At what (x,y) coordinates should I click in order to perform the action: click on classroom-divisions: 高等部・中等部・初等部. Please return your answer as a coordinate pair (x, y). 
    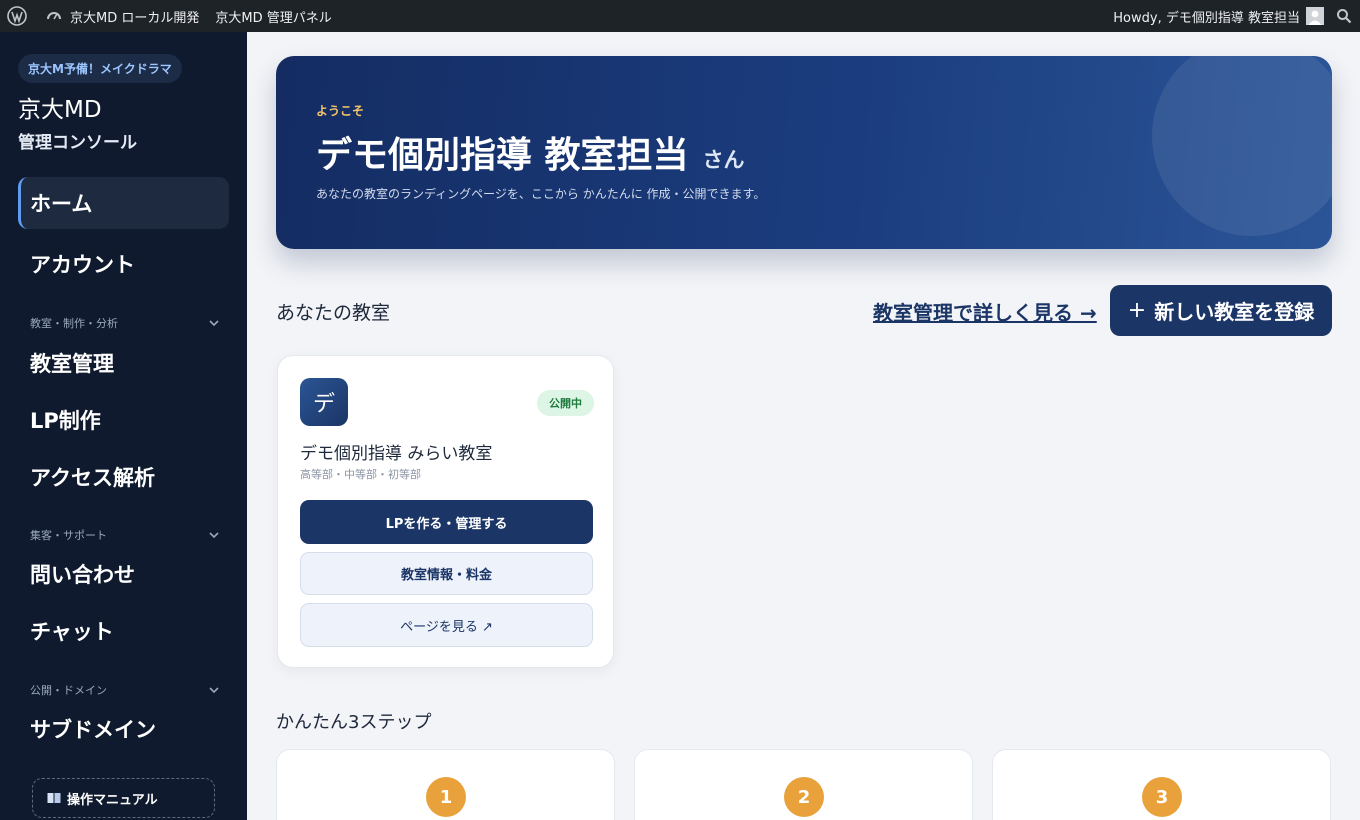
    Looking at the image, I should click on (360, 474).